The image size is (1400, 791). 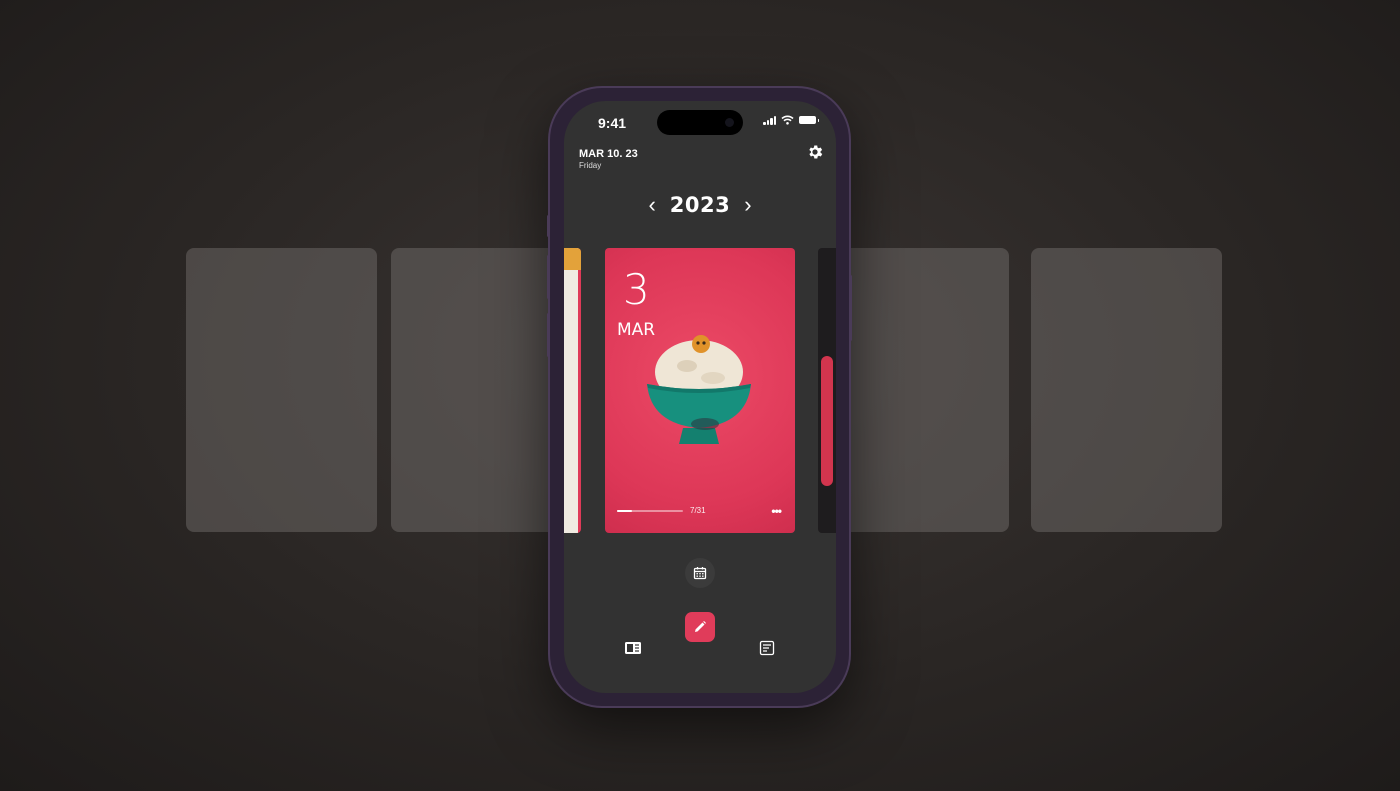 I want to click on rice-bowl-illustration, so click(x=699, y=389).